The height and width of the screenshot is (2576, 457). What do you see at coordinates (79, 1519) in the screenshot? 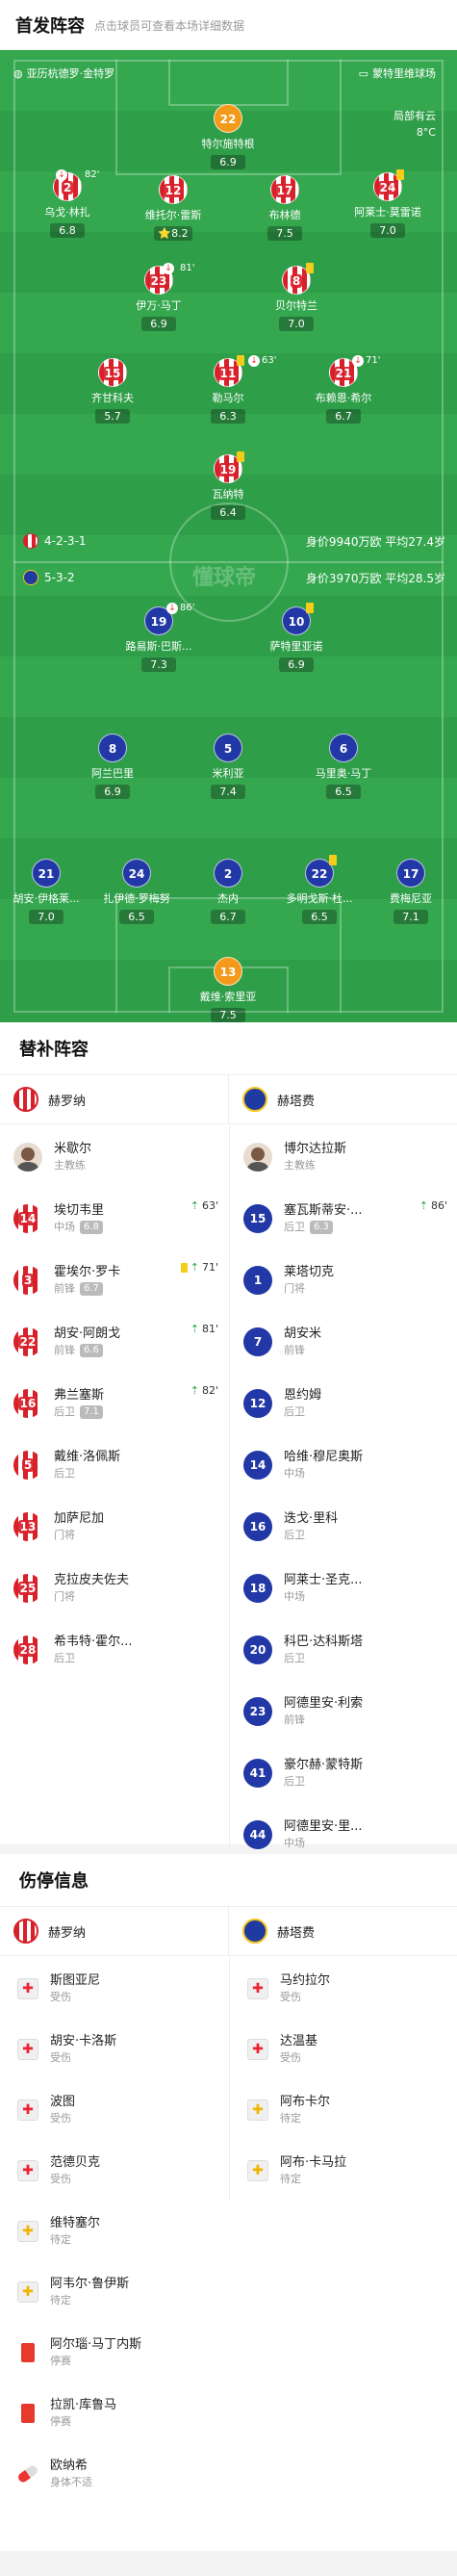
I see `player-name: 加萨尼加` at bounding box center [79, 1519].